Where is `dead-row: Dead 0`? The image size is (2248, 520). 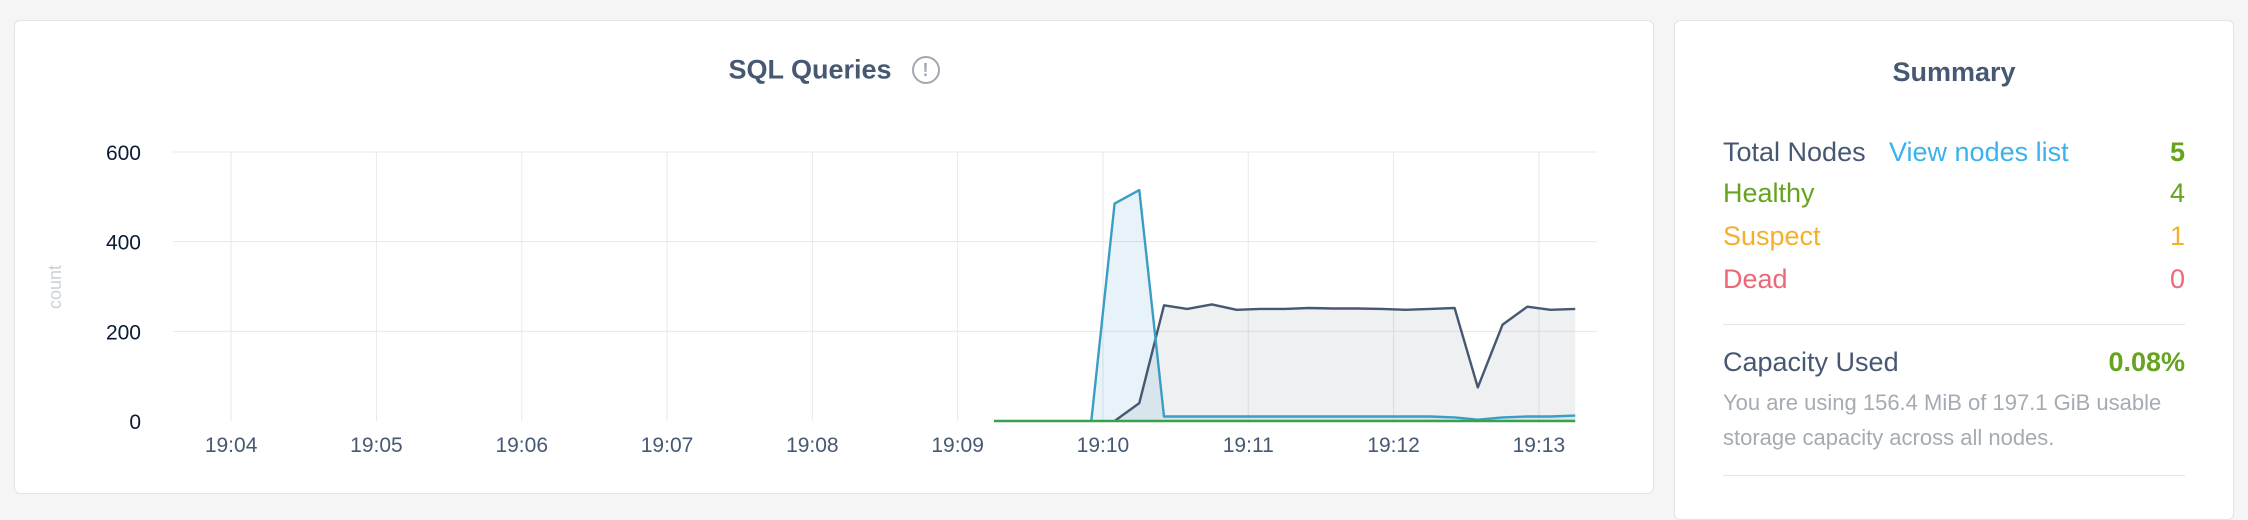
dead-row: Dead 0 is located at coordinates (1954, 282).